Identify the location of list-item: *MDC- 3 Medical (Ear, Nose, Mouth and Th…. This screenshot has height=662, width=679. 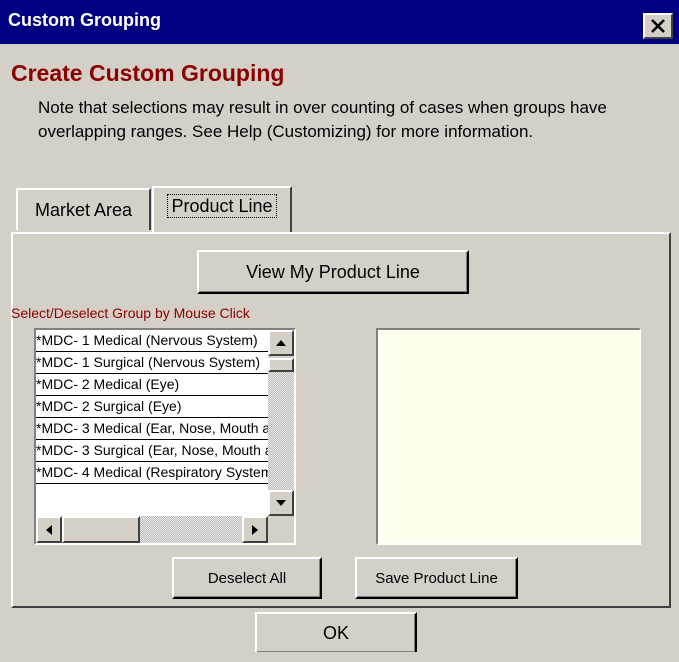
(152, 429).